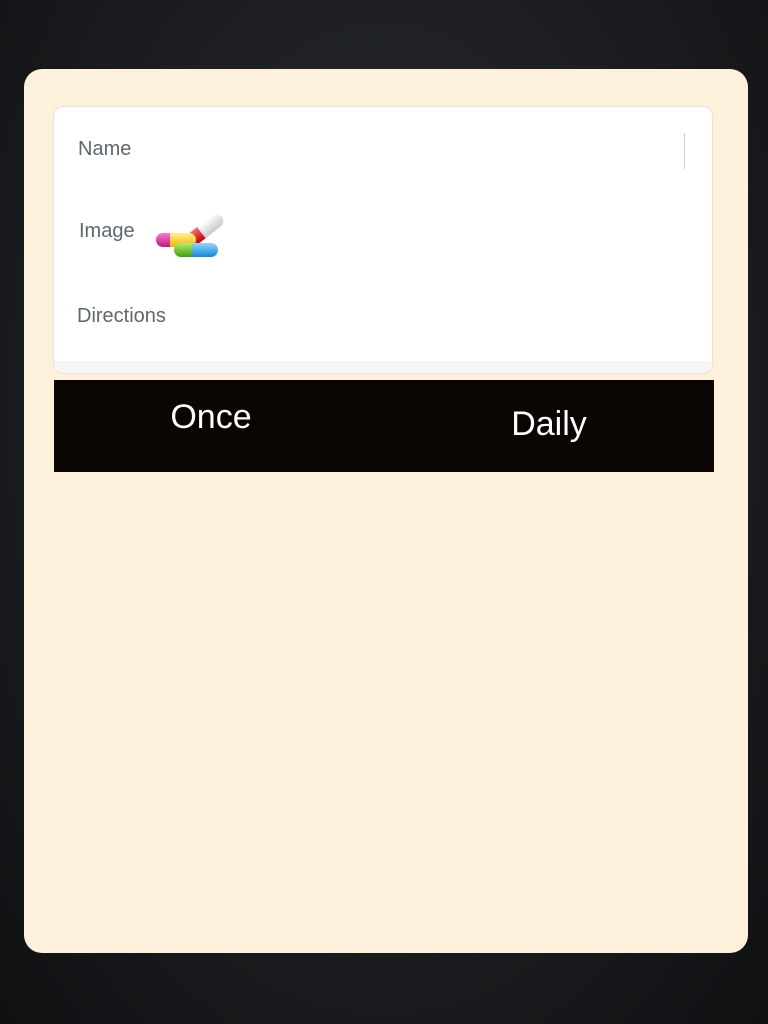 The image size is (768, 1024). What do you see at coordinates (105, 149) in the screenshot?
I see `name-label: Name` at bounding box center [105, 149].